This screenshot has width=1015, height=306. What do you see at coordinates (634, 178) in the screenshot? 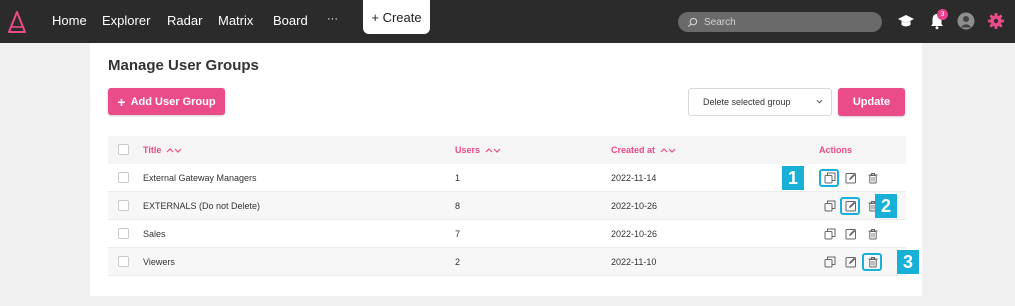
I see `group-created-date: 2022-11-14` at bounding box center [634, 178].